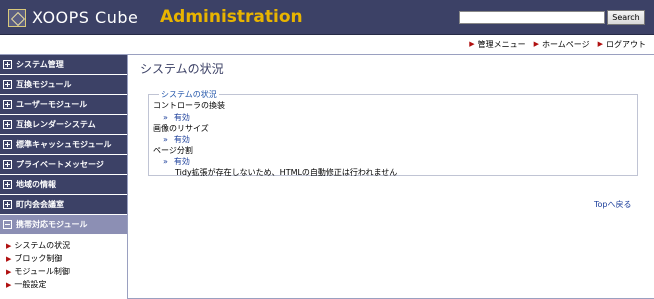 This screenshot has width=654, height=299. What do you see at coordinates (182, 69) in the screenshot?
I see `page-title: システムの状況` at bounding box center [182, 69].